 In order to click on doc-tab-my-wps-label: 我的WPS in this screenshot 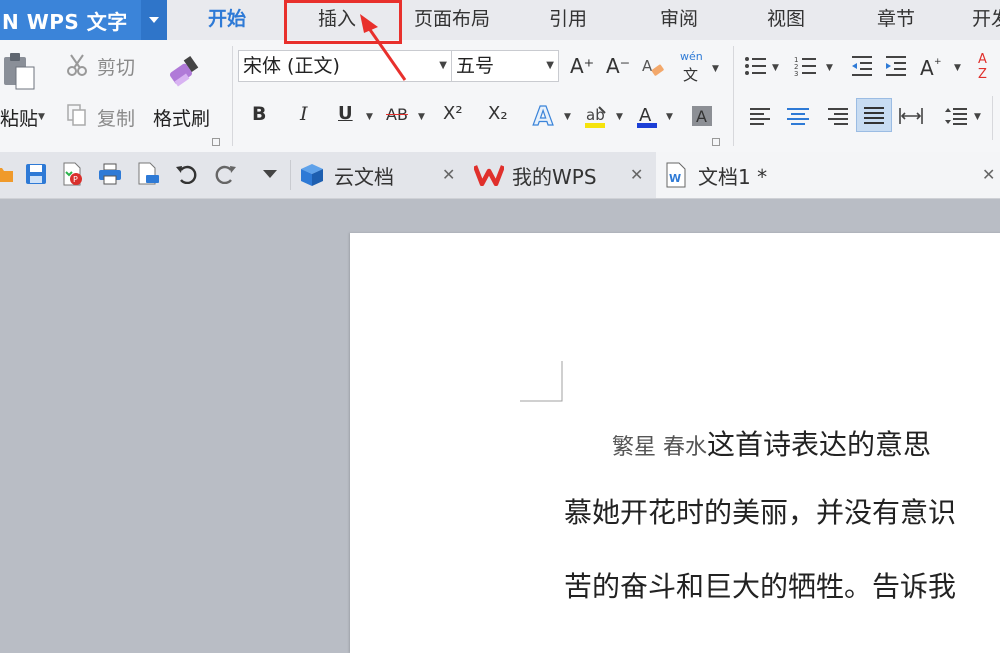, I will do `click(554, 176)`.